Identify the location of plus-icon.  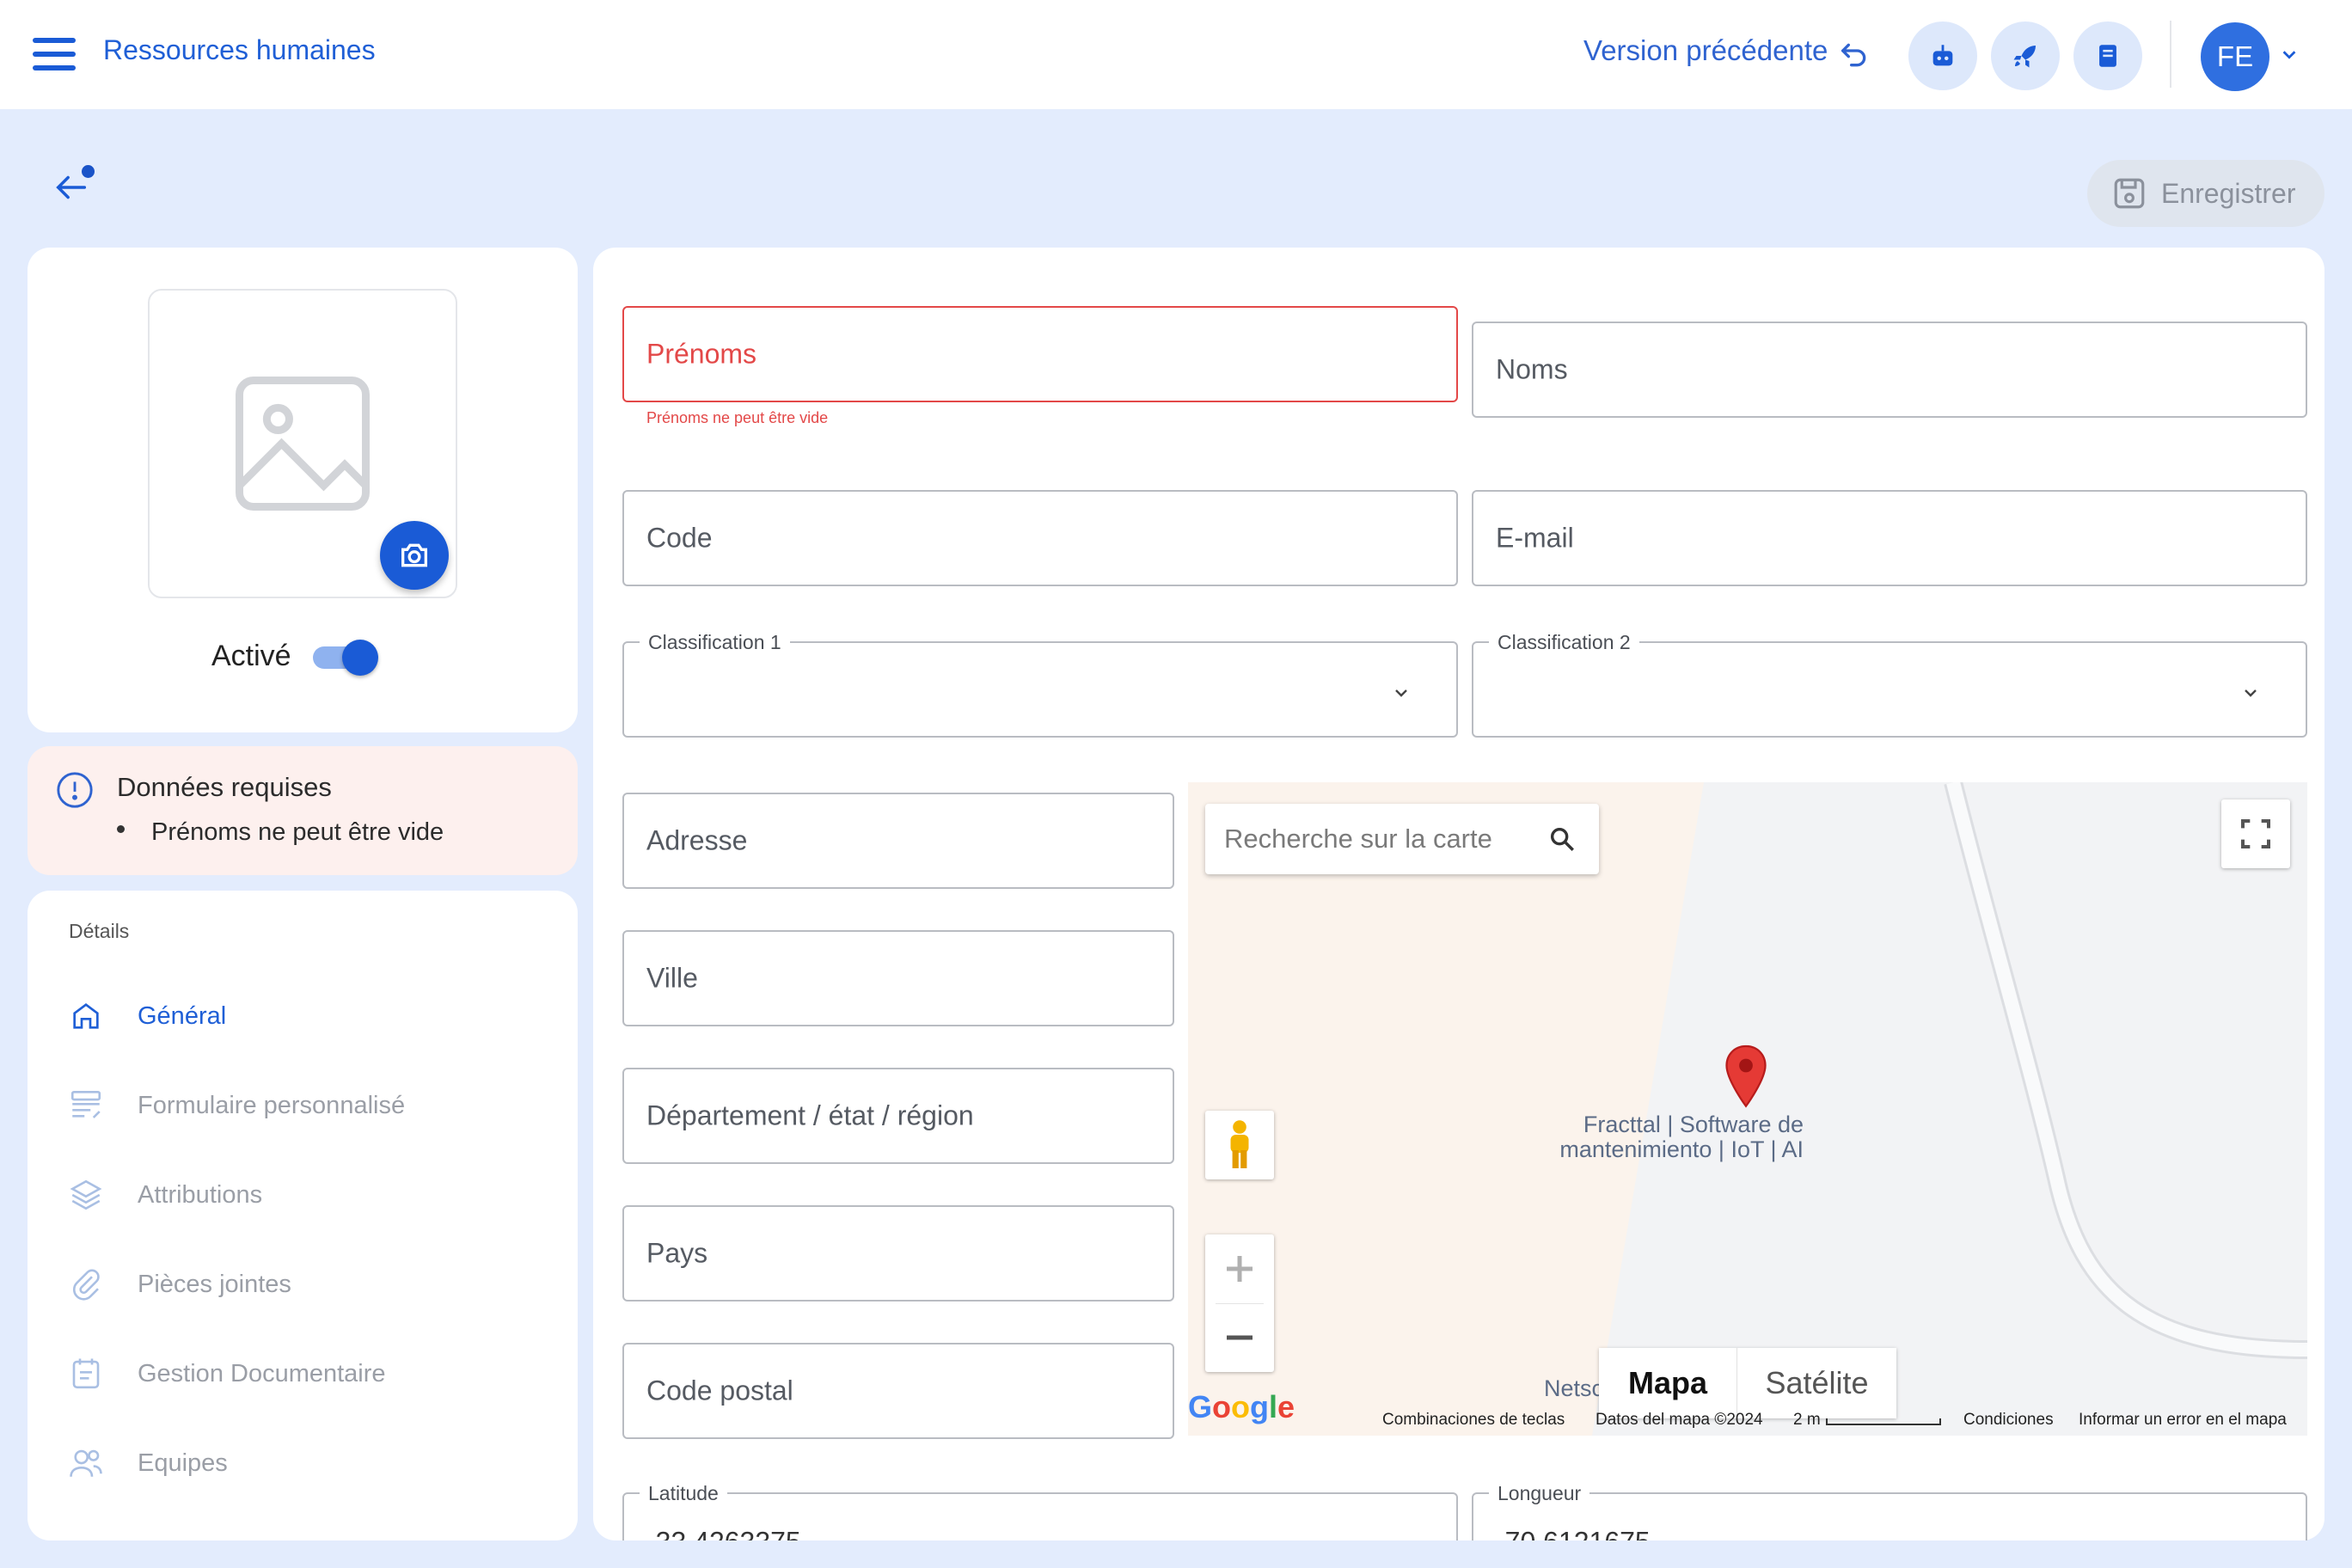
(1240, 1269).